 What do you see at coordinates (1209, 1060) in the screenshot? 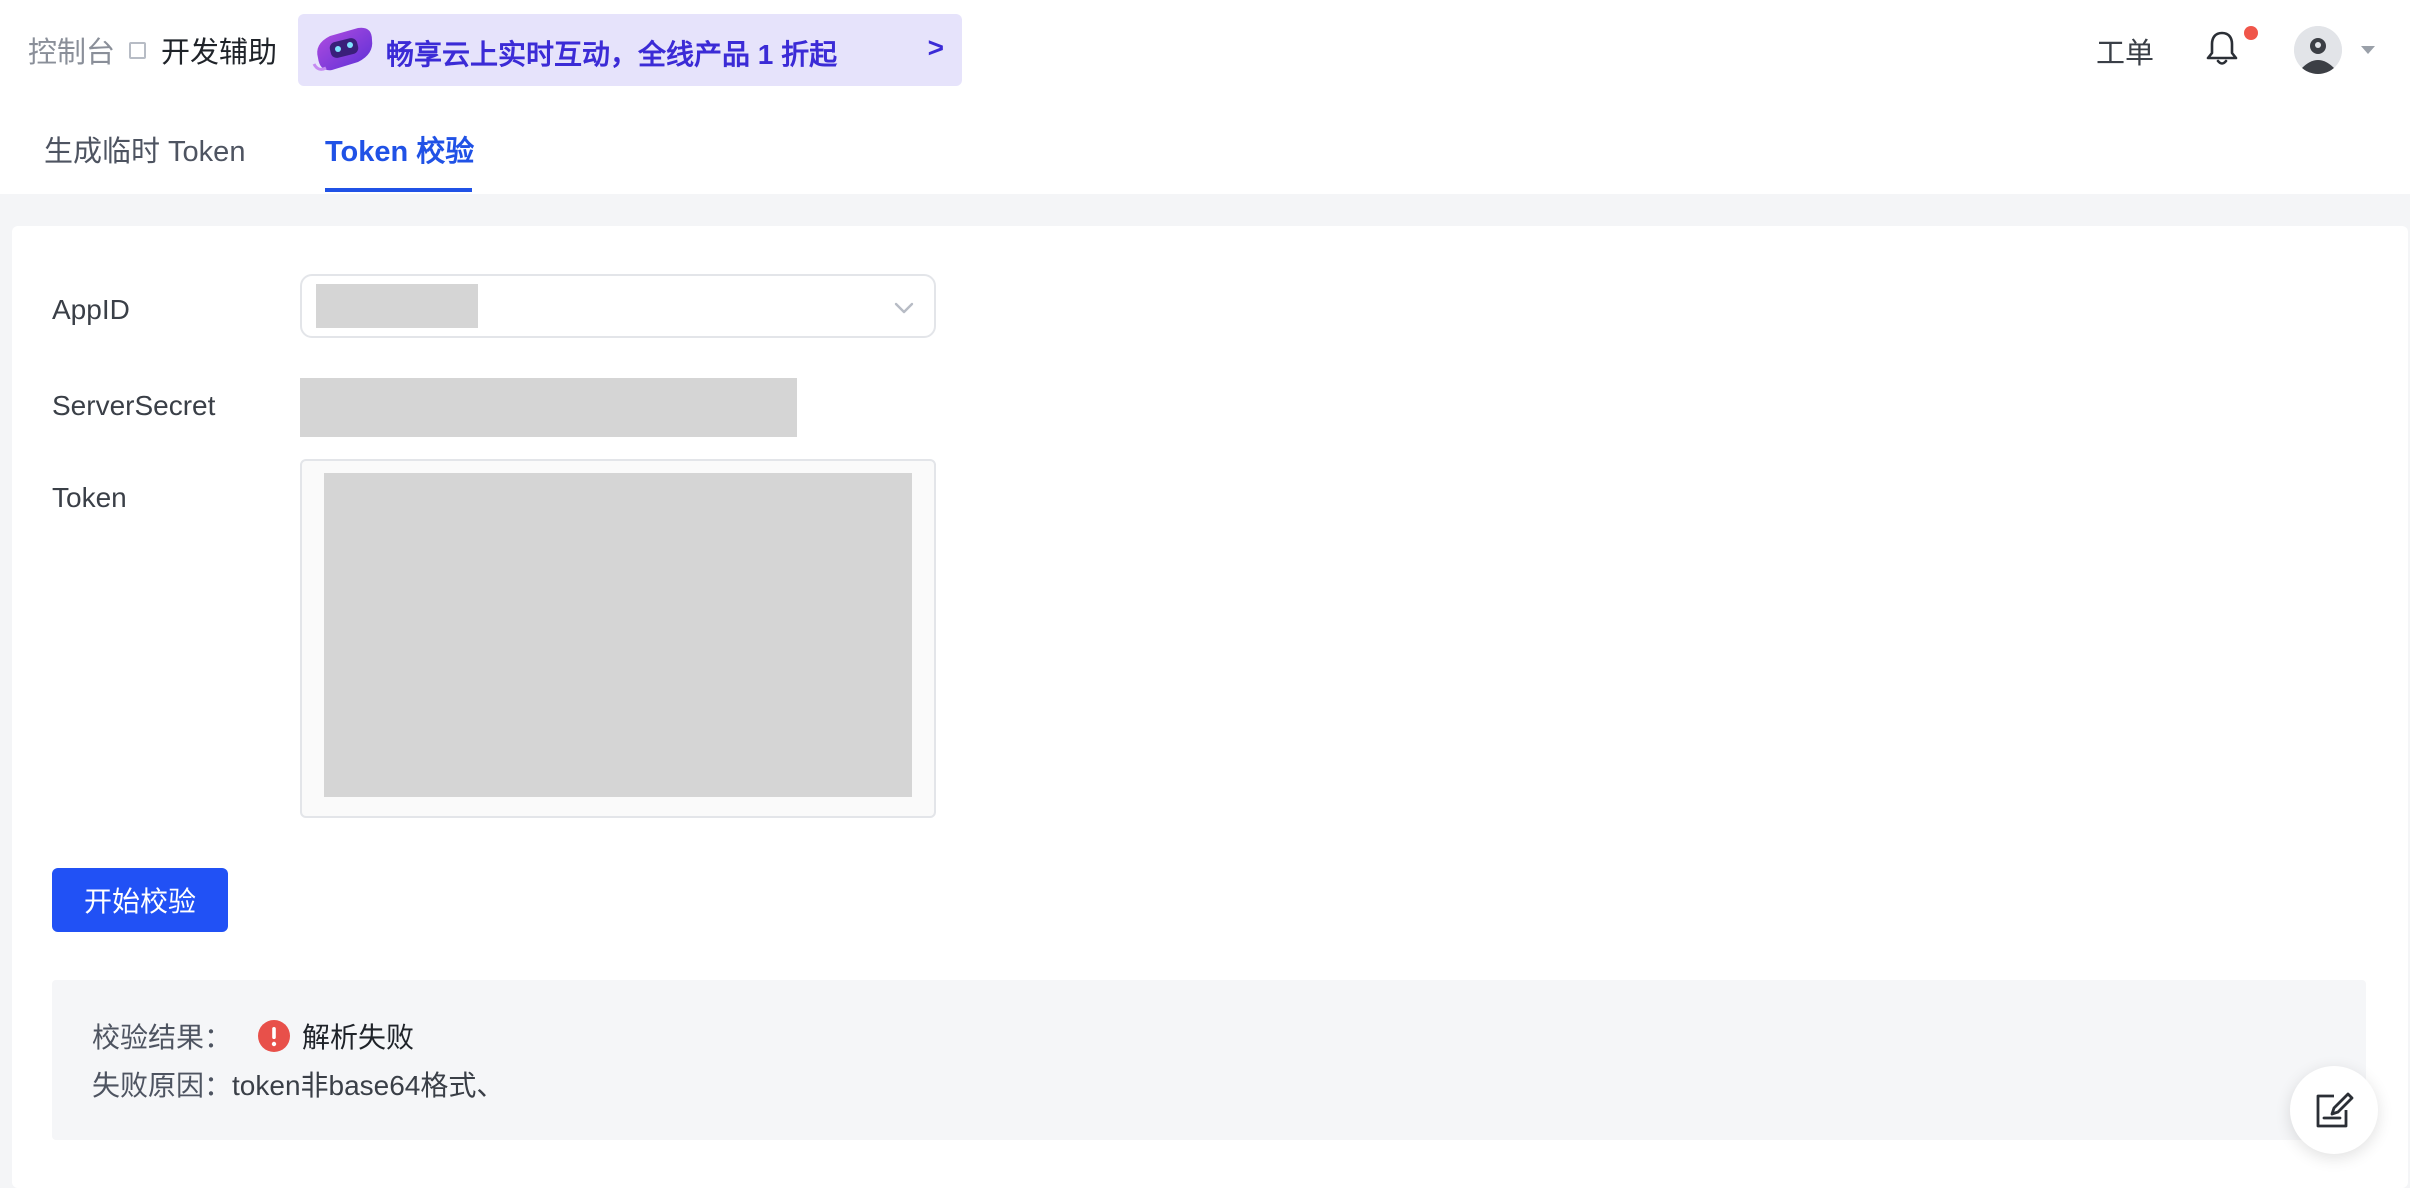
I see `verify-result-panel: 校验结果： 解析失败 失败原因： token非base64格式、` at bounding box center [1209, 1060].